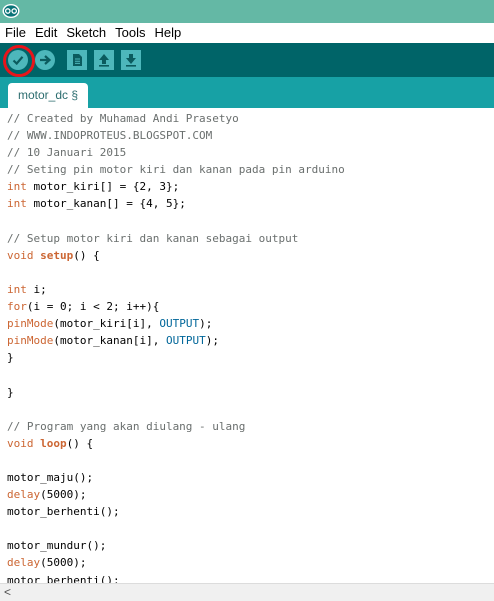 The image size is (494, 601). Describe the element at coordinates (106, 204) in the screenshot. I see `code-token: motor_kanan[] = {4, 5};` at that location.